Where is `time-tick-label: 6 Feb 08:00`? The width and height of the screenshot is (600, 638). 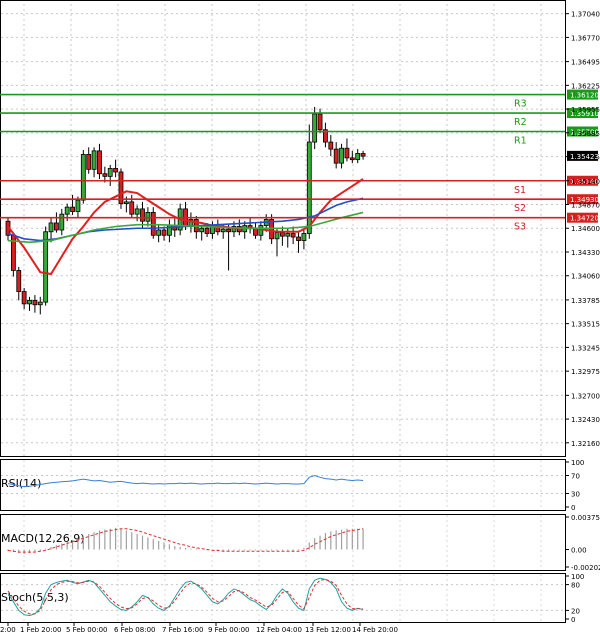
time-tick-label: 6 Feb 08:00 is located at coordinates (134, 630).